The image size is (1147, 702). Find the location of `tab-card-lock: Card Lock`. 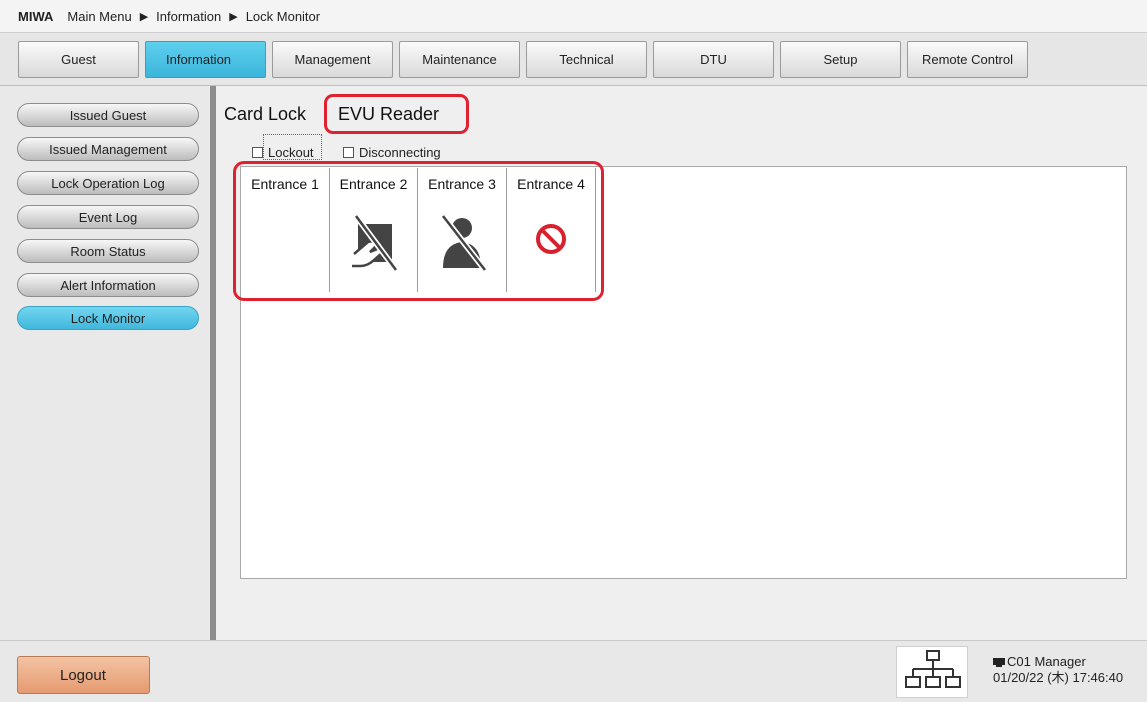

tab-card-lock: Card Lock is located at coordinates (265, 114).